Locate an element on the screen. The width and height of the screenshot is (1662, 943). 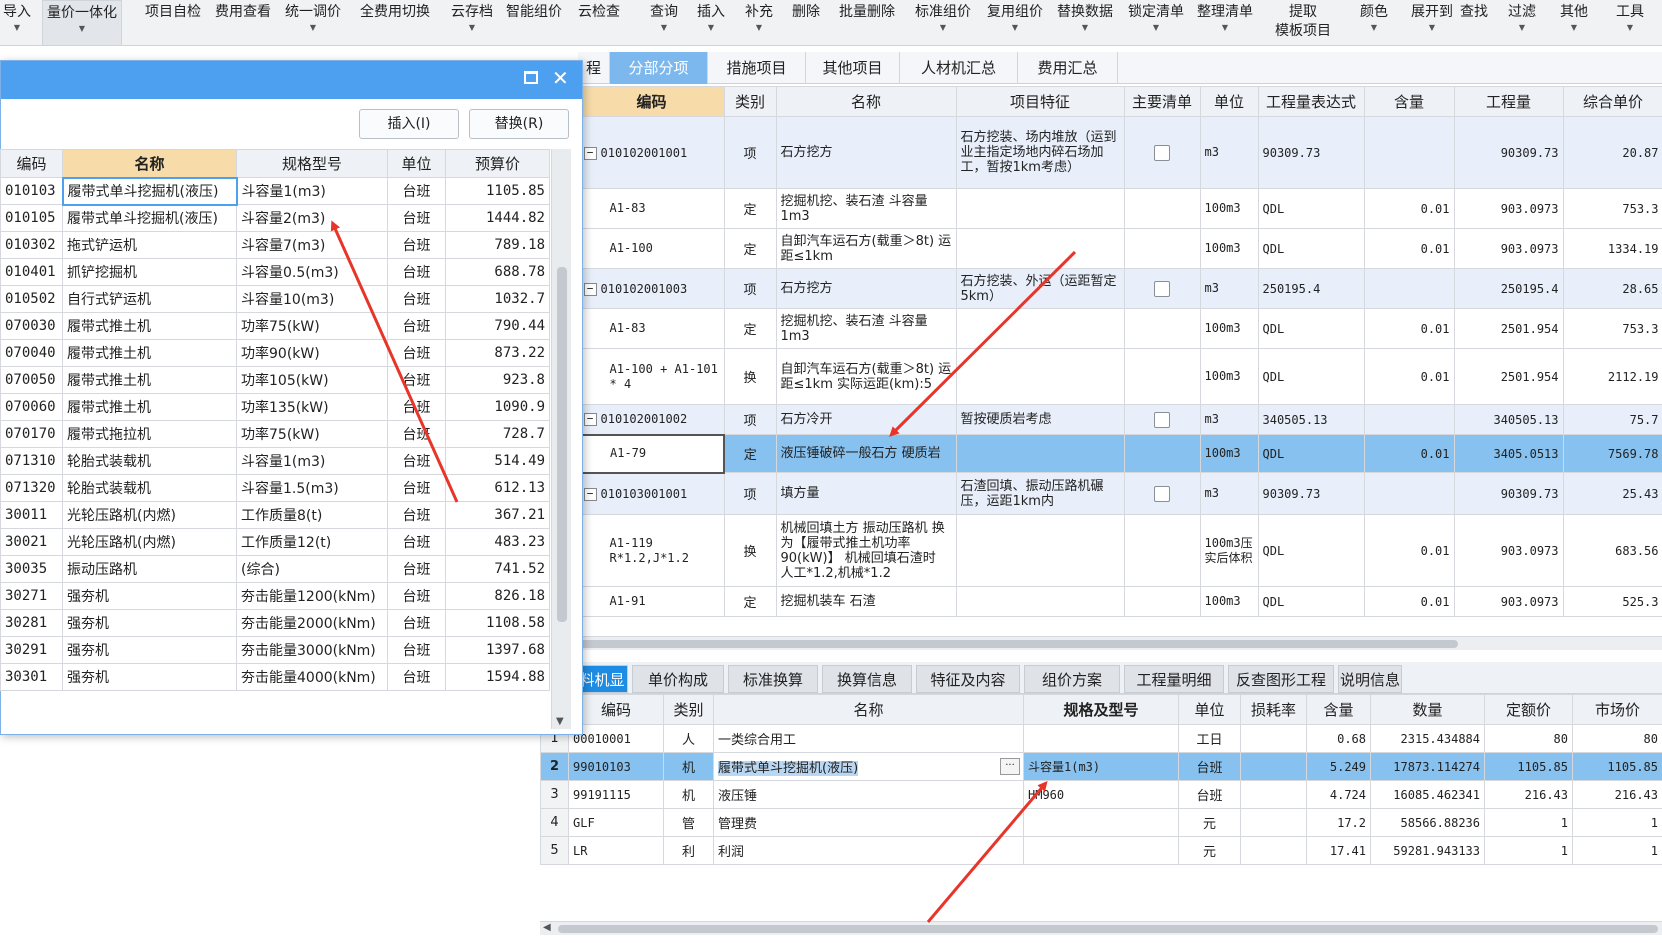
machine-name-cell: 履带式拖拉机 is located at coordinates (149, 434).